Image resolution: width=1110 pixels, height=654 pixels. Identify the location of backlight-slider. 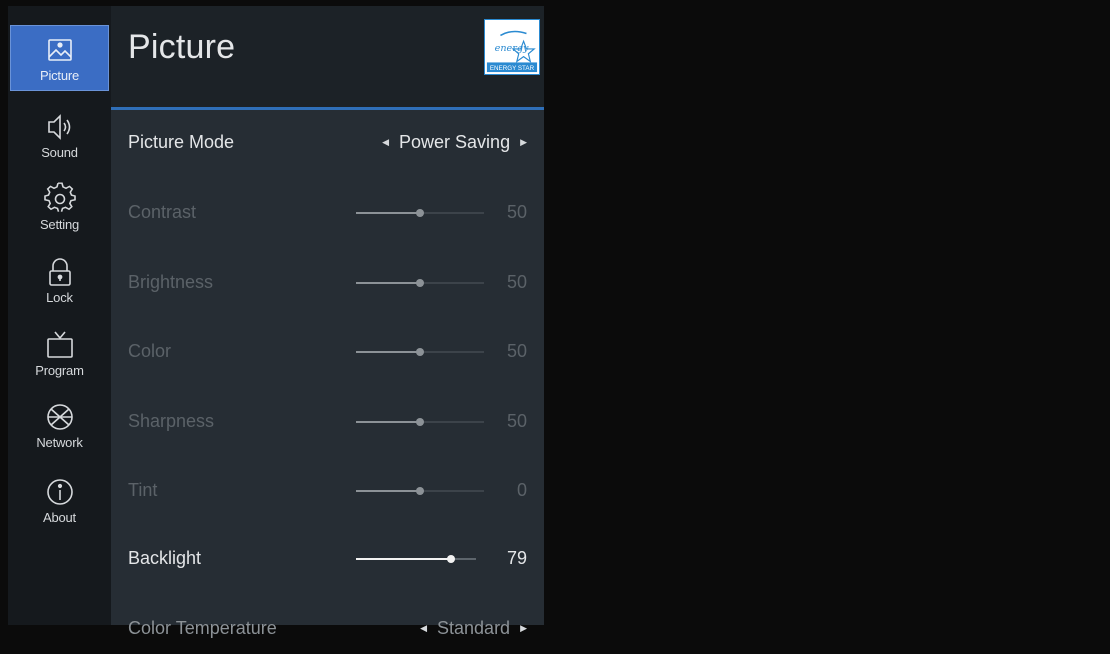
(416, 559).